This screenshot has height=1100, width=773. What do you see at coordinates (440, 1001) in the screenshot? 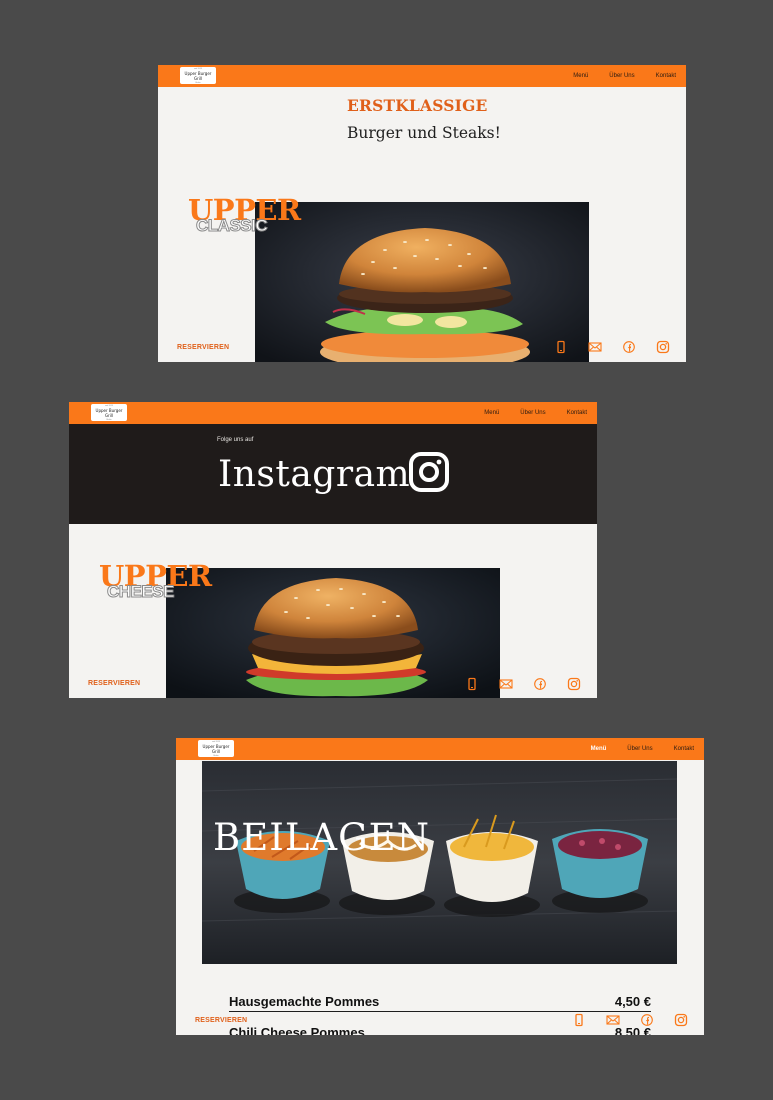
I see `menu-item: Hausgemachte Pommes 4,50 €` at bounding box center [440, 1001].